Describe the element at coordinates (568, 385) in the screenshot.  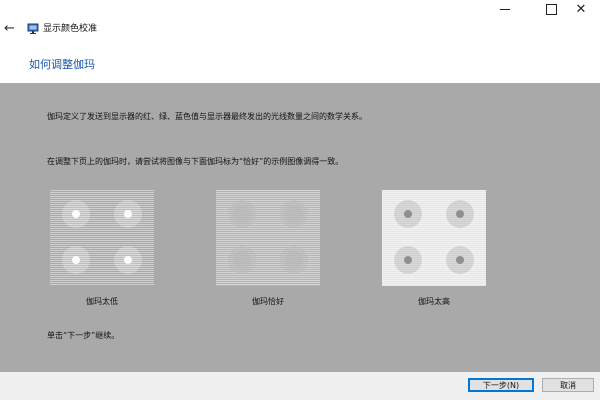
I see `cancel-button: 取消` at that location.